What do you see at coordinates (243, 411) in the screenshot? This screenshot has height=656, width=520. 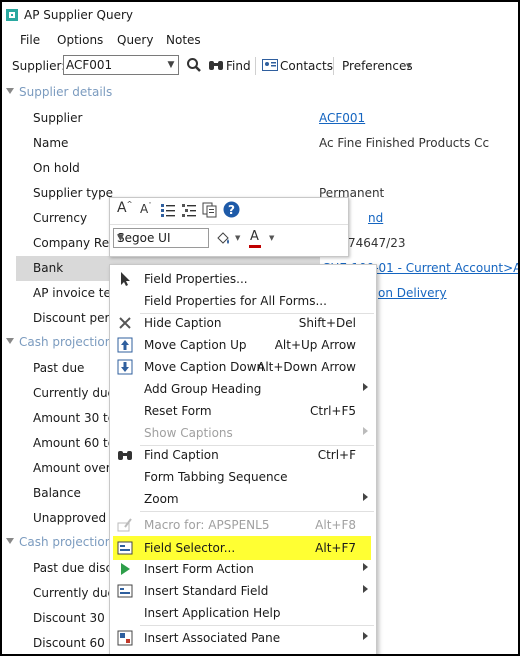 I see `menu-item-reset-form: Reset Form Ctrl+F5` at bounding box center [243, 411].